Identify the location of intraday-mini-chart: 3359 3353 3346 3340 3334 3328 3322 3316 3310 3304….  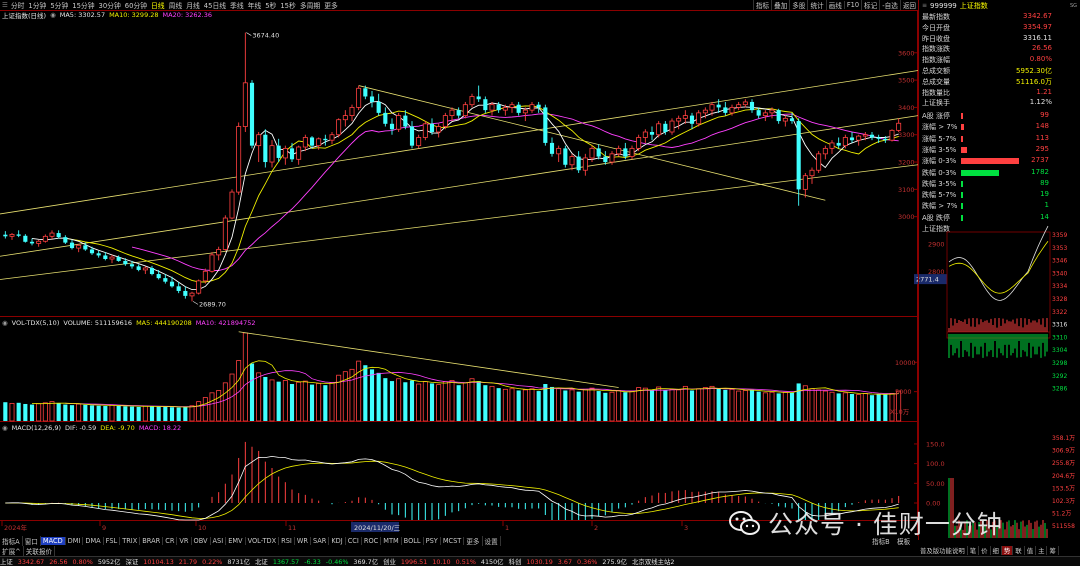
(999, 269).